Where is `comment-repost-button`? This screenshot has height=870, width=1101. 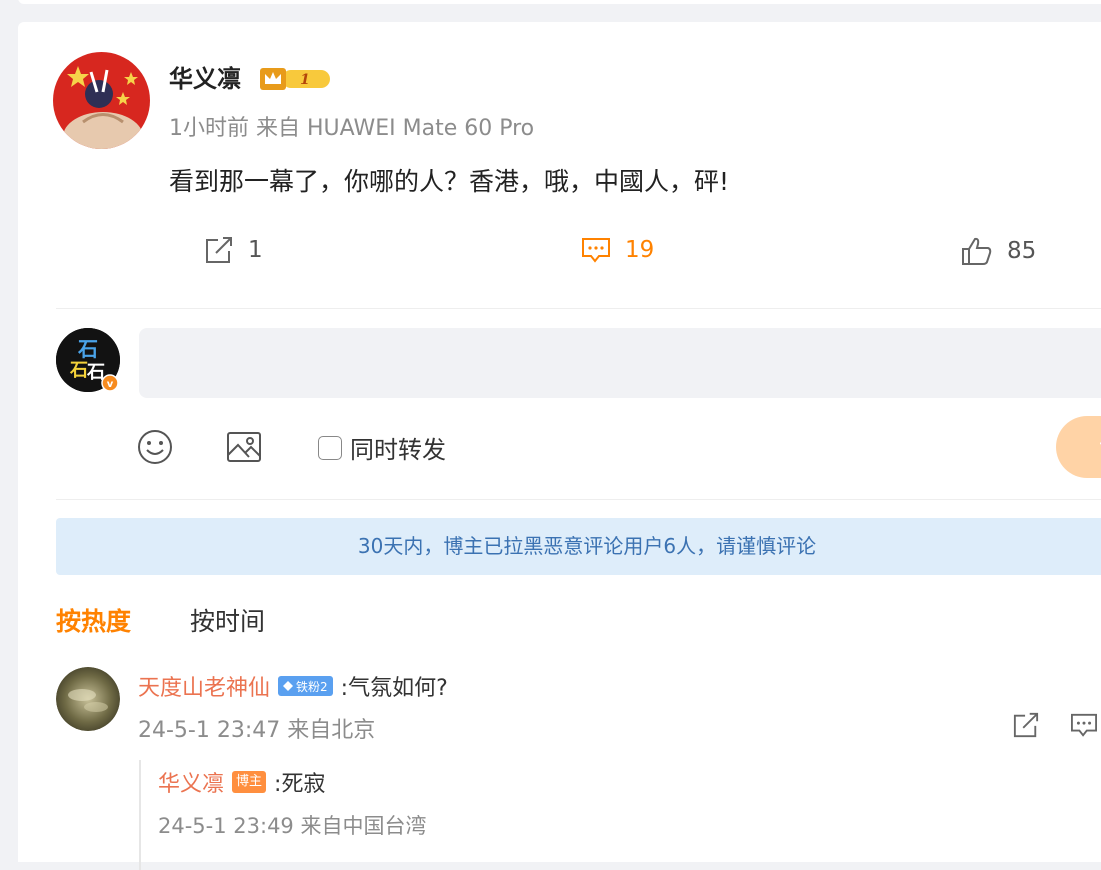 comment-repost-button is located at coordinates (1026, 727).